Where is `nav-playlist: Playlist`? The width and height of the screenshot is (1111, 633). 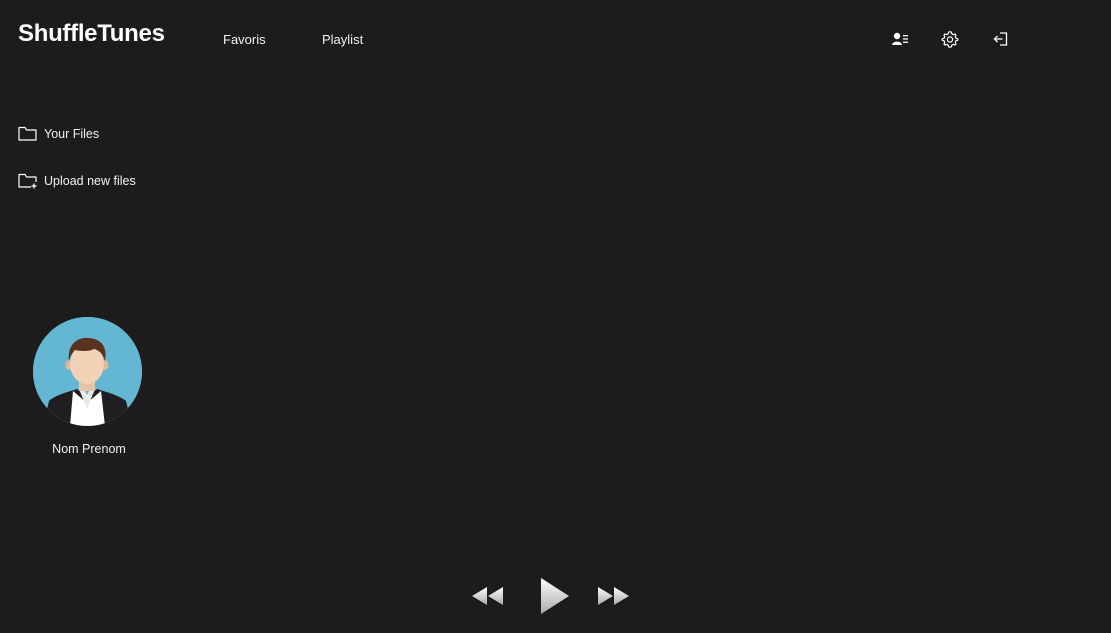
nav-playlist: Playlist is located at coordinates (342, 39).